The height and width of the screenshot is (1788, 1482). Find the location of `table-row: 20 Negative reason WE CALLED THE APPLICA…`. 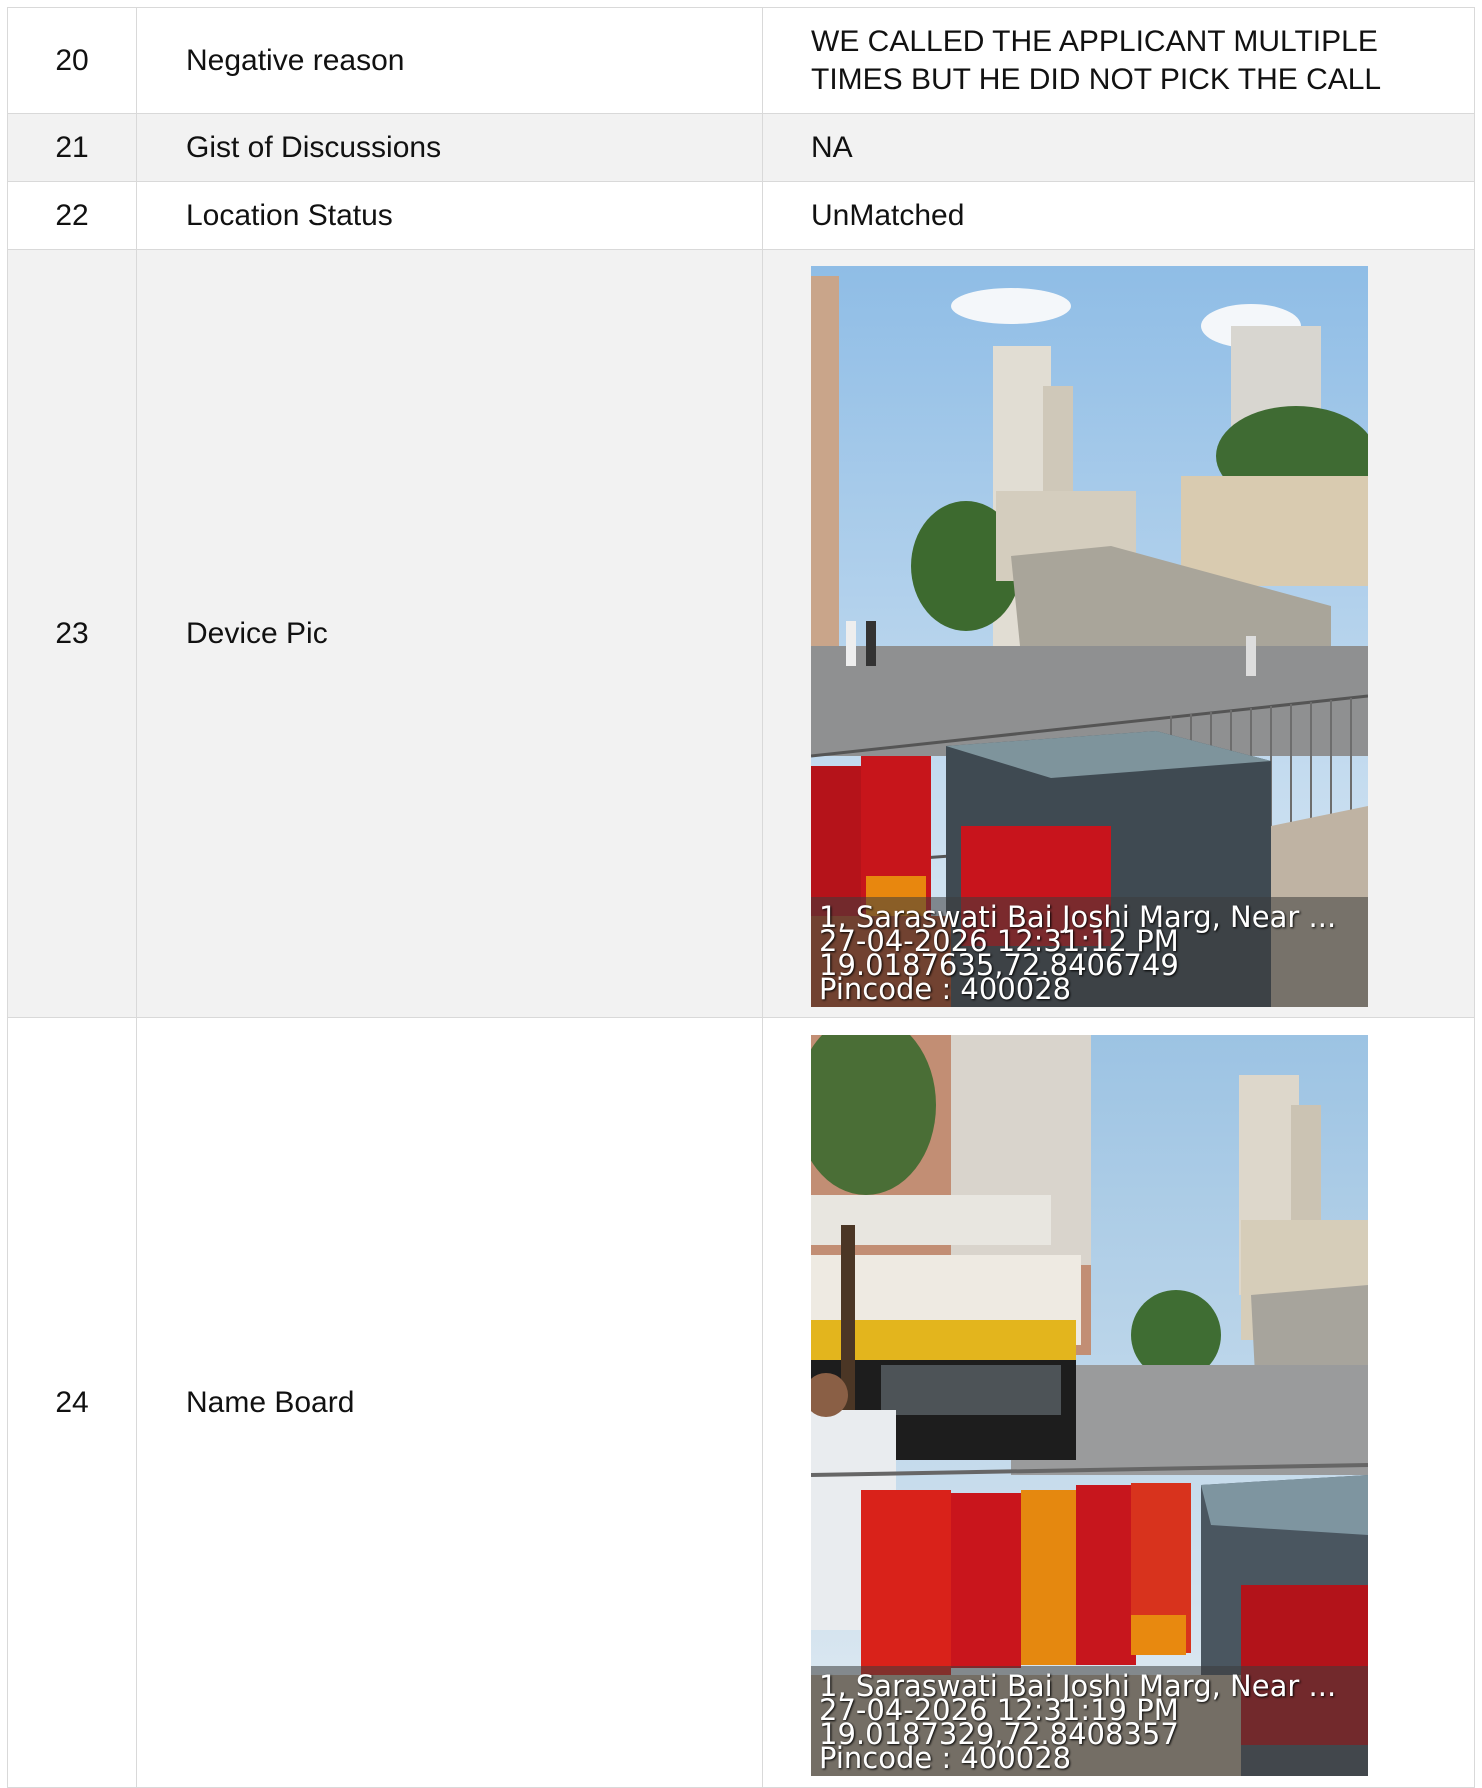

table-row: 20 Negative reason WE CALLED THE APPLICA… is located at coordinates (741, 60).